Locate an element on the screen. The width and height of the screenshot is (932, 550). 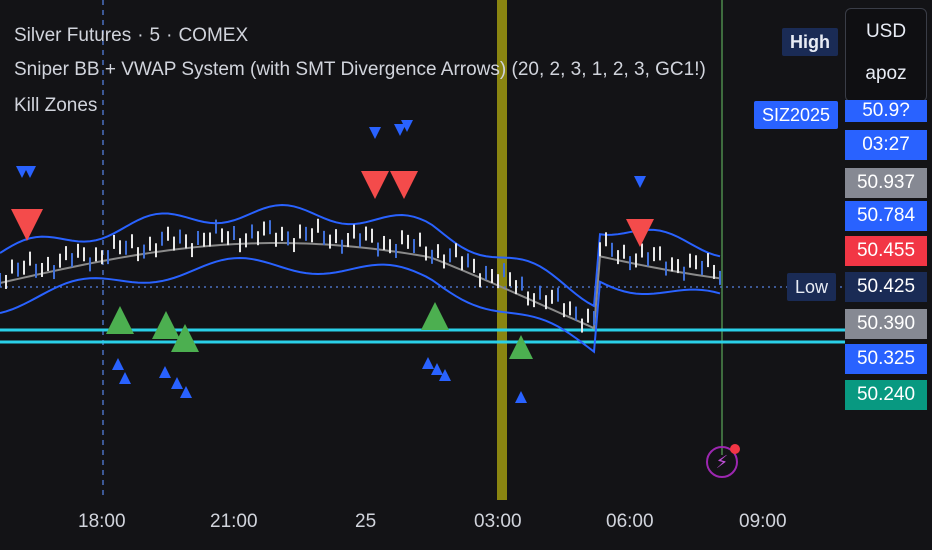
x-axis-label: 25 is located at coordinates (366, 521).